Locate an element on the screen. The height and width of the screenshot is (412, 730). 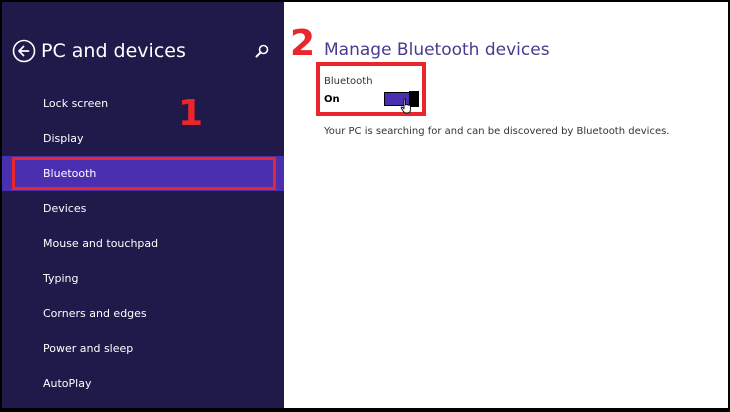
step-2-annotation: 2 is located at coordinates (303, 43).